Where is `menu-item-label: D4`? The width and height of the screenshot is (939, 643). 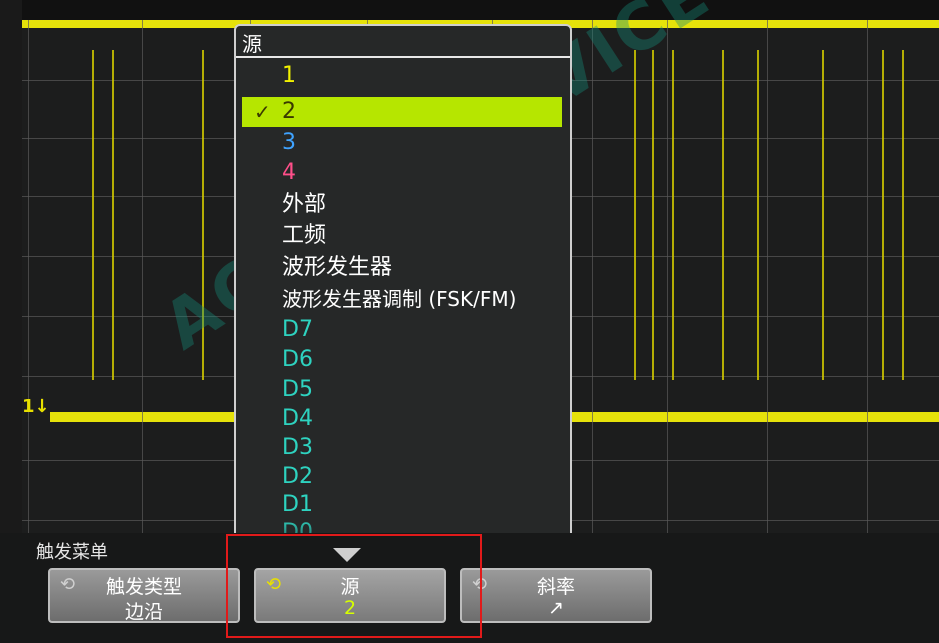 menu-item-label: D4 is located at coordinates (297, 418).